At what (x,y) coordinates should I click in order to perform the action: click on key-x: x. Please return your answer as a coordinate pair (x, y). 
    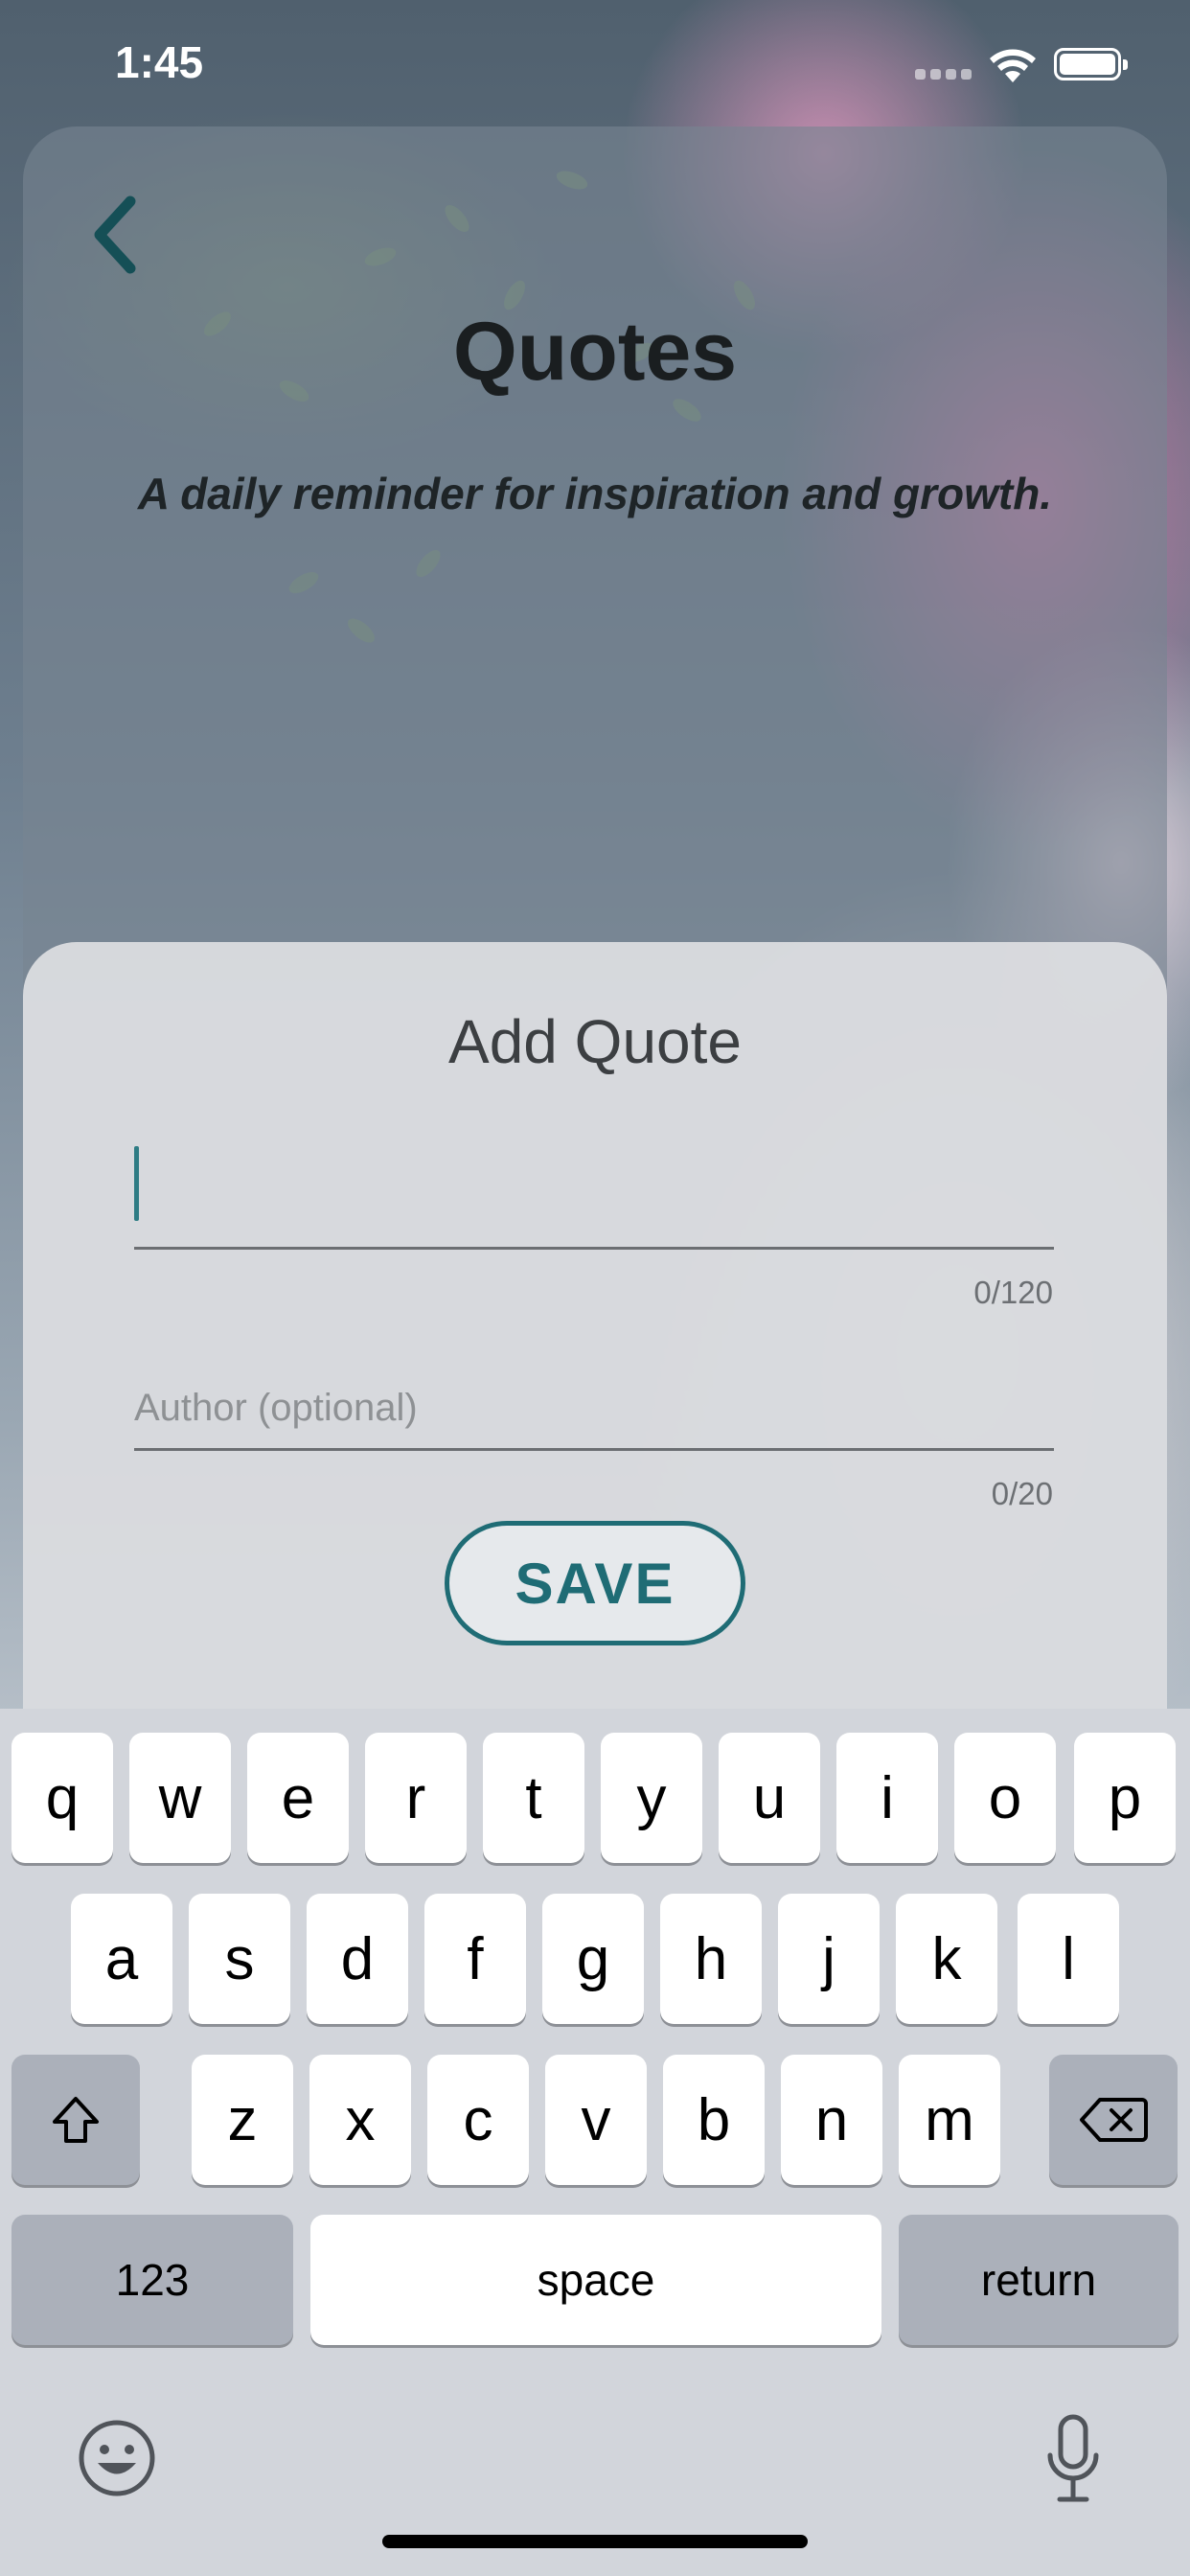
    Looking at the image, I should click on (360, 2120).